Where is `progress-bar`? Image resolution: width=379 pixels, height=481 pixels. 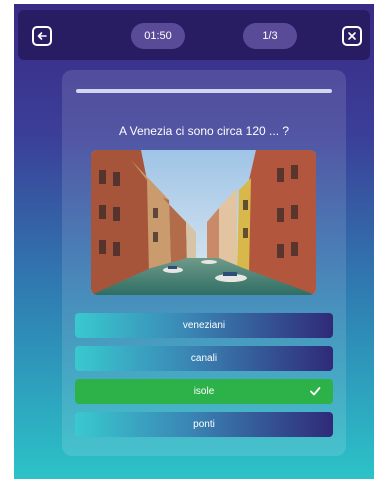
progress-bar is located at coordinates (204, 91).